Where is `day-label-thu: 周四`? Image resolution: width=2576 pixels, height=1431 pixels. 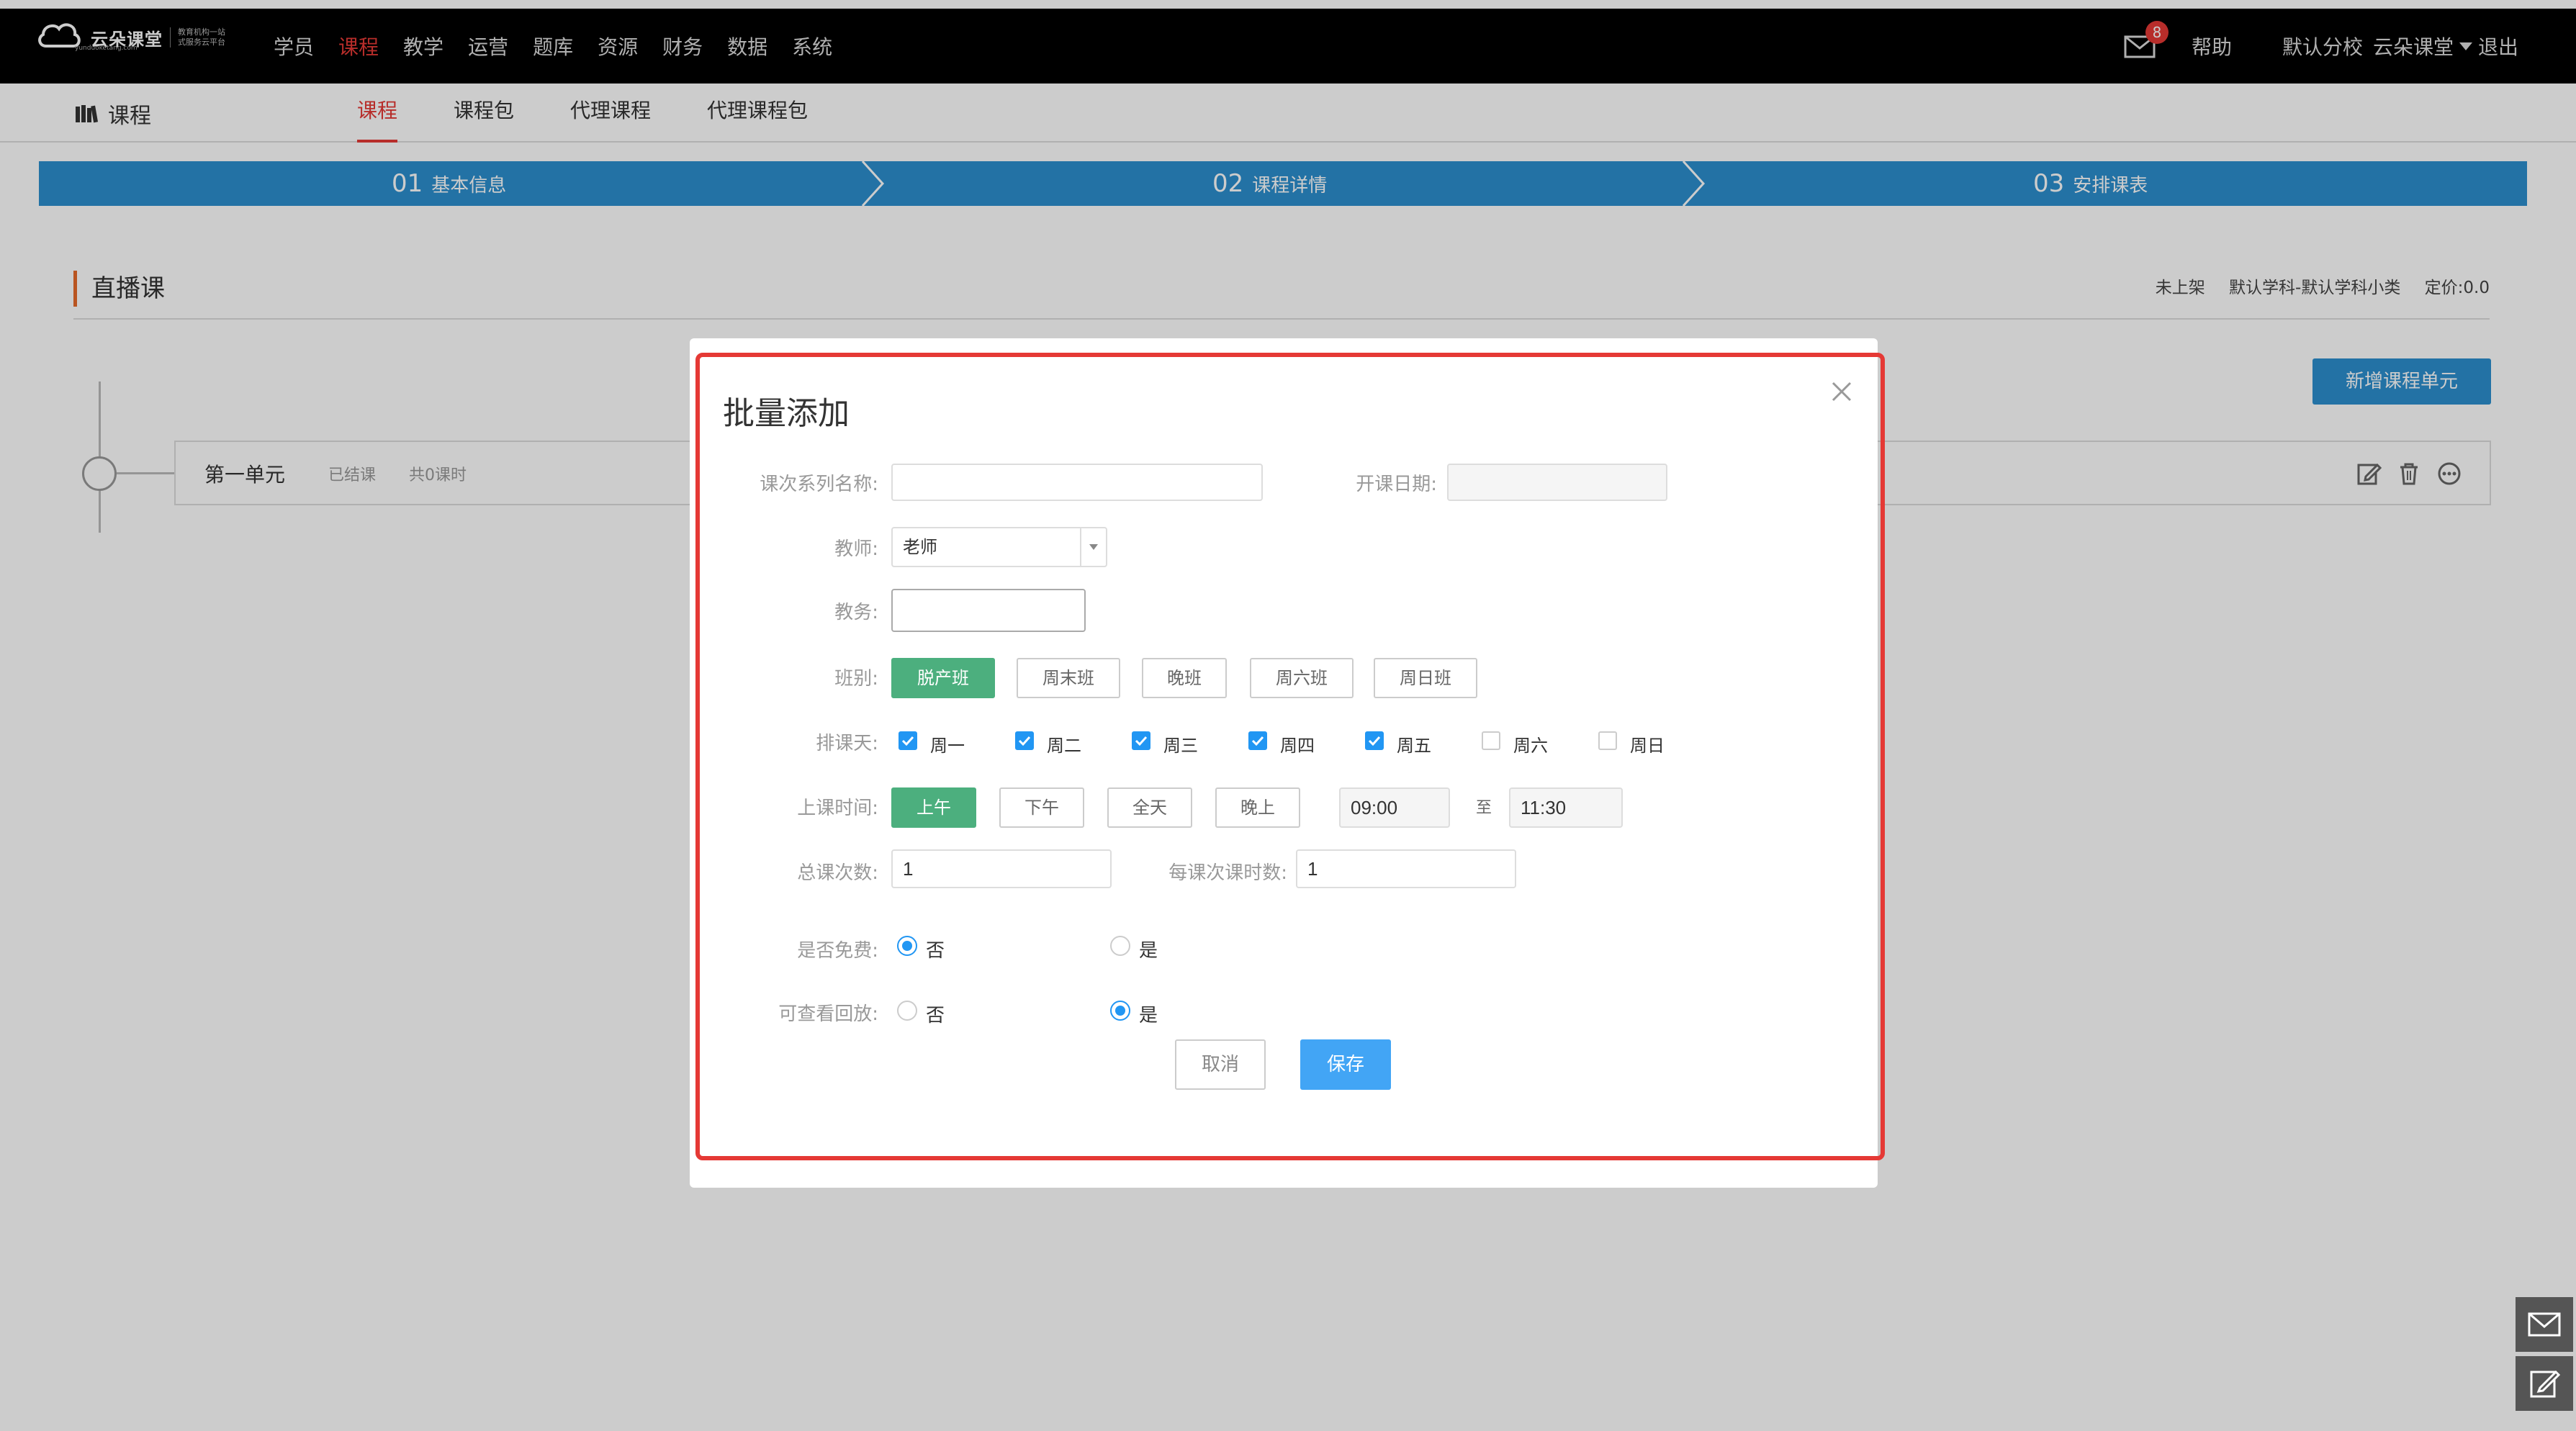 day-label-thu: 周四 is located at coordinates (1297, 746).